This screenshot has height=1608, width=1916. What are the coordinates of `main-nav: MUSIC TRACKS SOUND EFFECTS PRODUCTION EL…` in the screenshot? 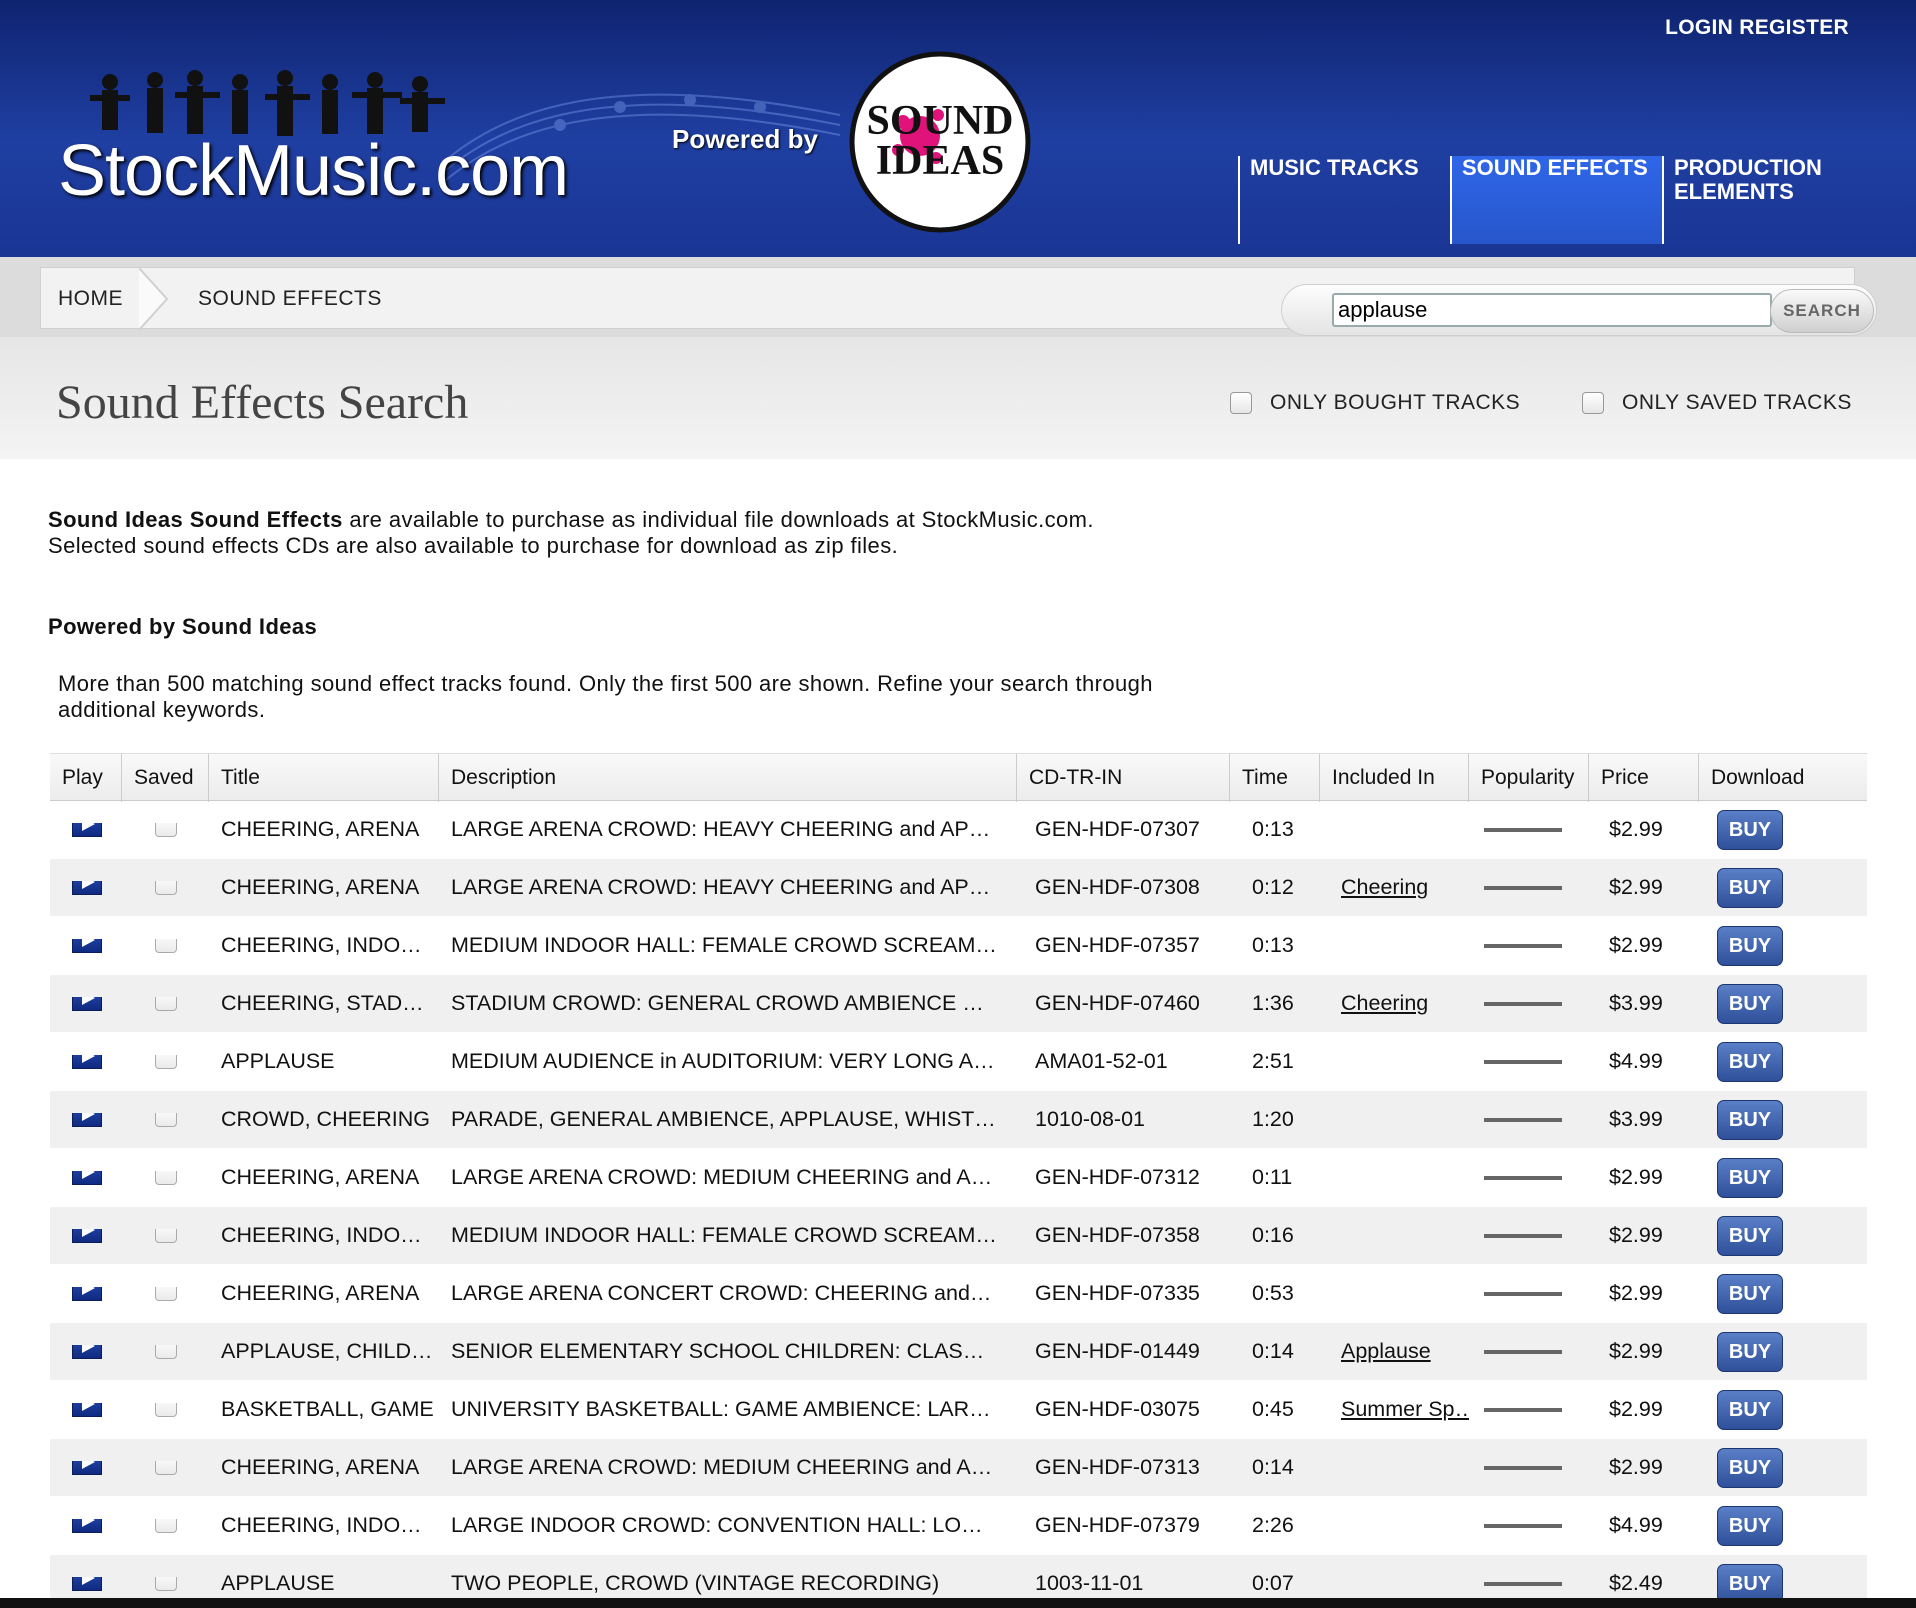 It's located at (1556, 200).